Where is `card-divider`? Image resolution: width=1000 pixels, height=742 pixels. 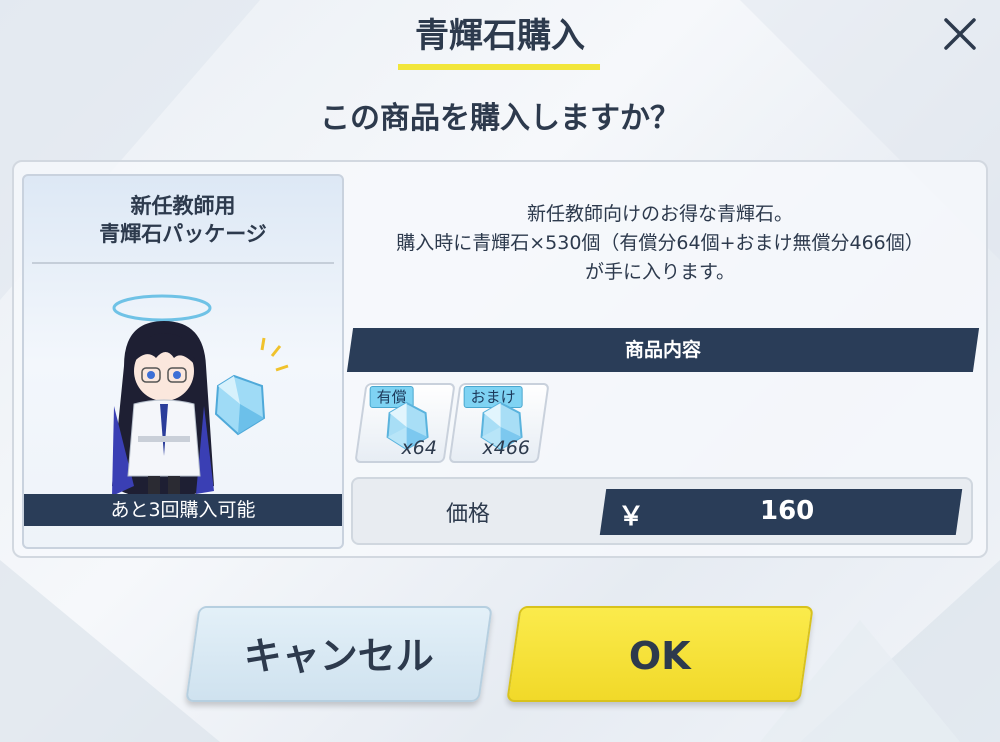 card-divider is located at coordinates (183, 263).